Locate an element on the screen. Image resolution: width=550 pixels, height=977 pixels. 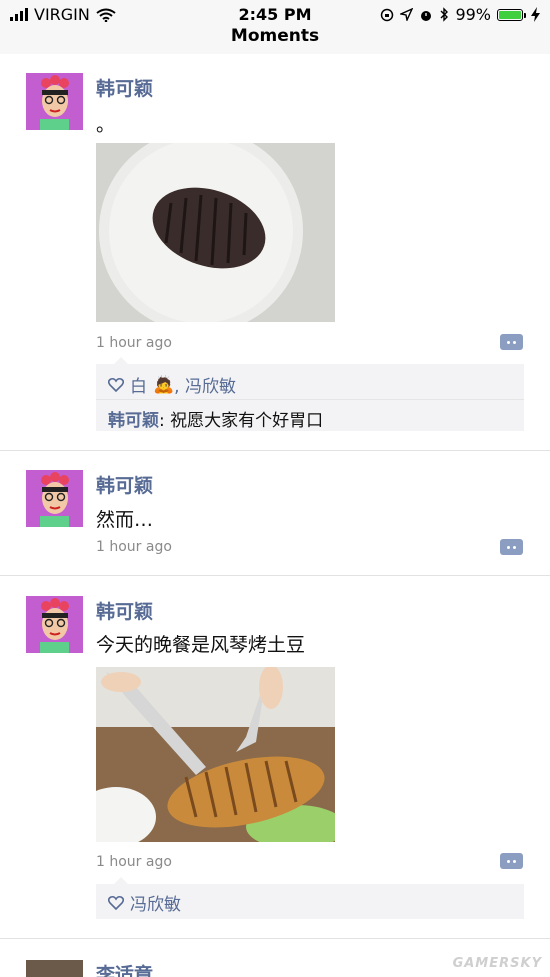
status-bar: VIRGIN 2:45 PM Moments 99% is located at coordinates (275, 27).